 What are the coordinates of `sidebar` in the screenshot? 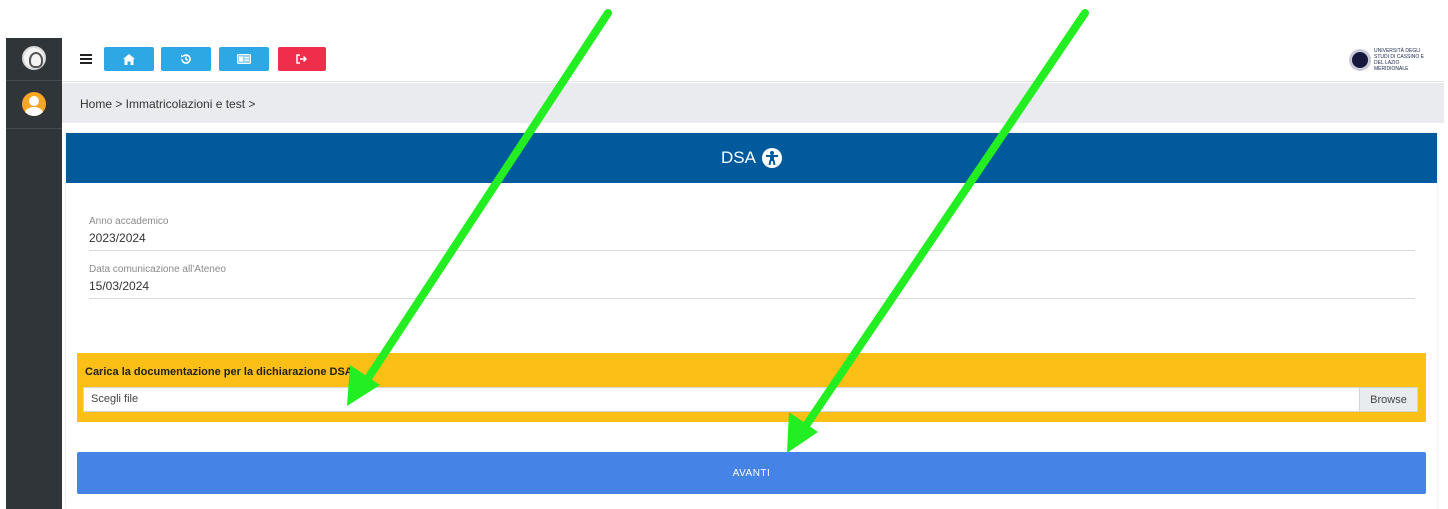 It's located at (34, 273).